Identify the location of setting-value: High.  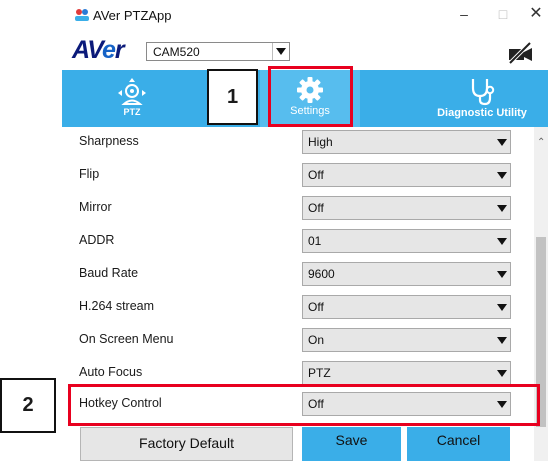
(320, 142).